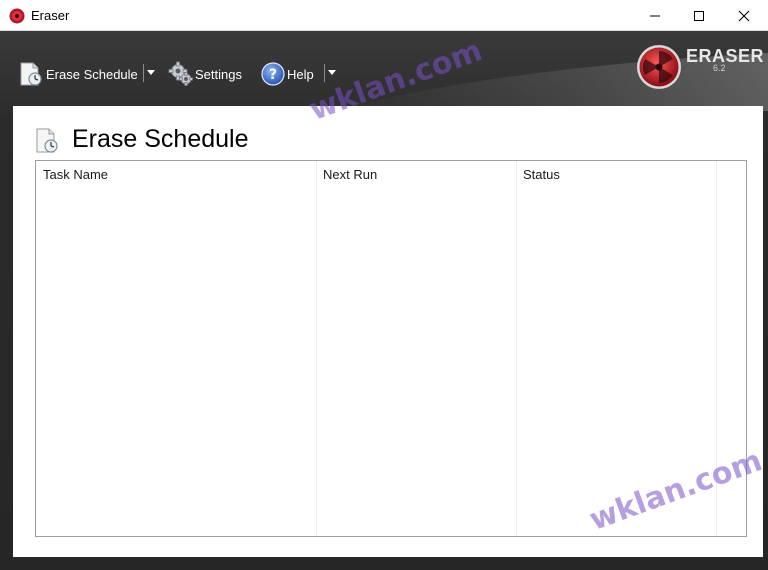  I want to click on page-title: Erase Schedule, so click(160, 139).